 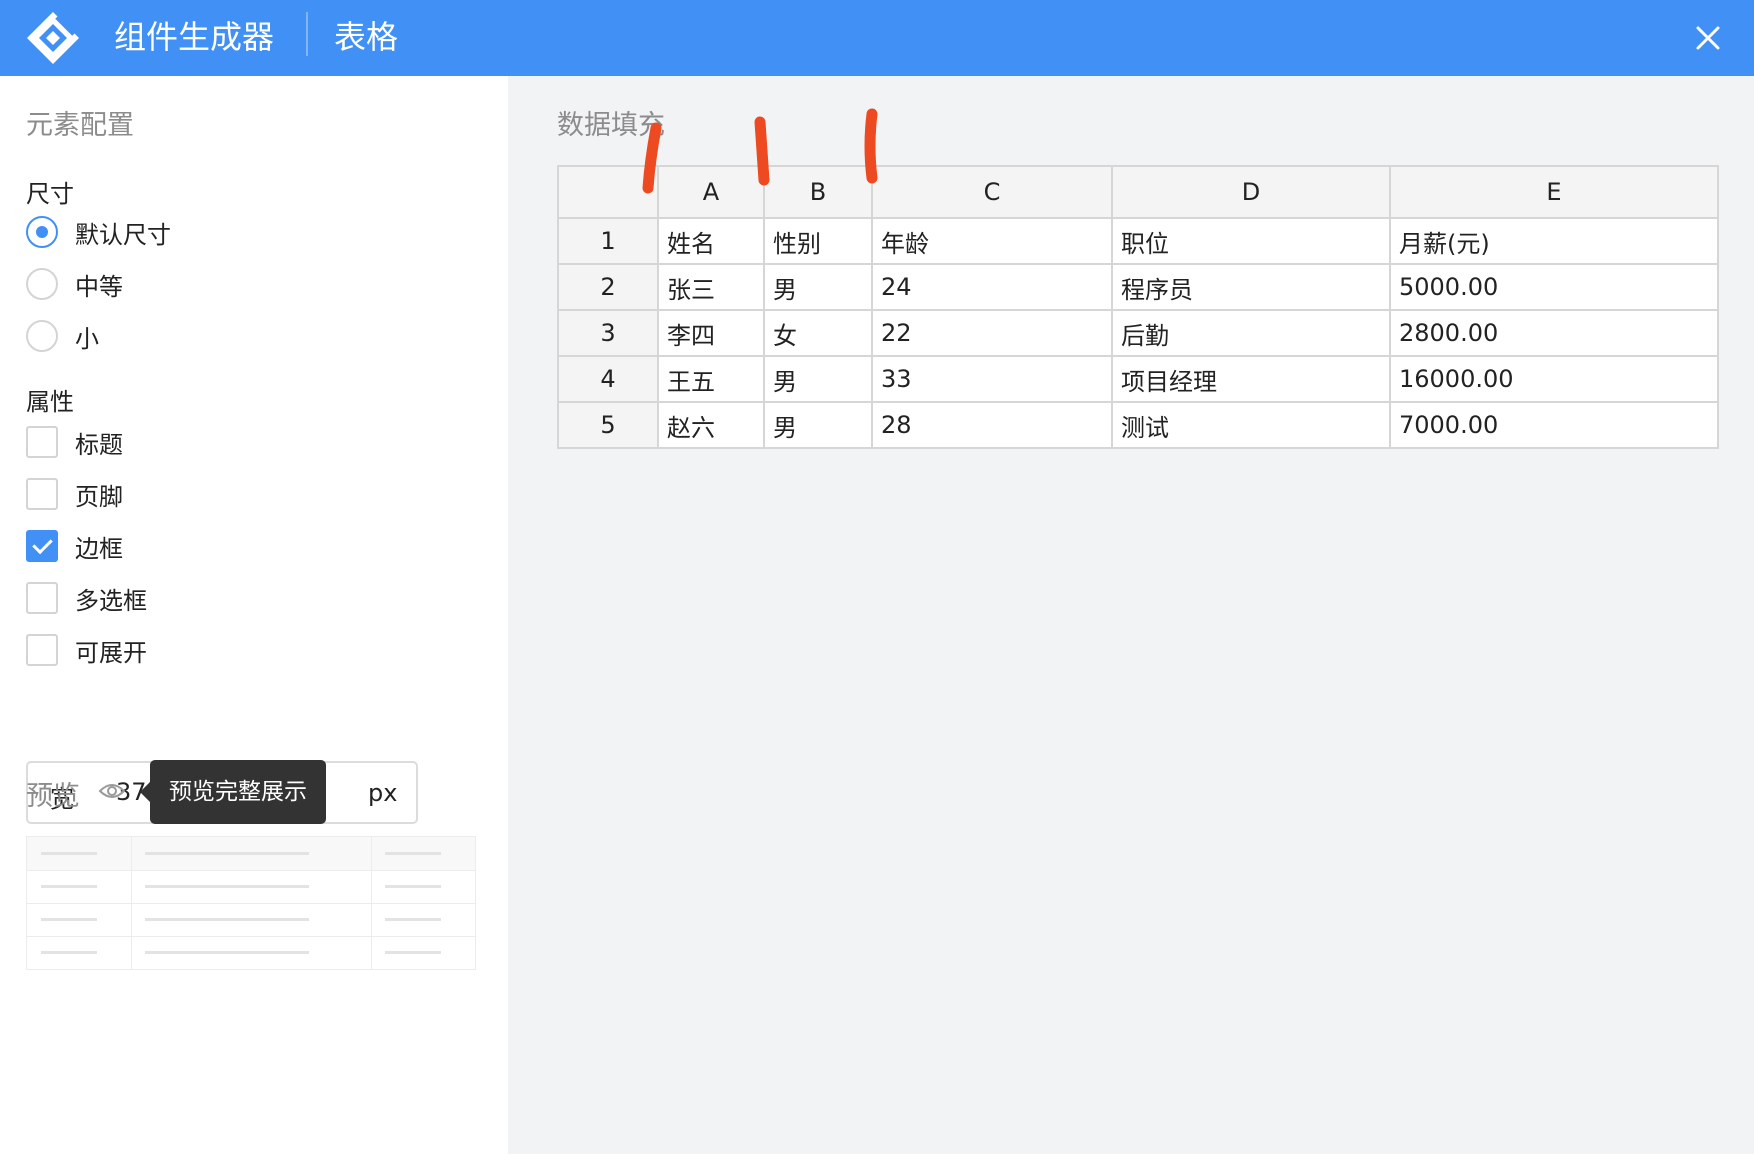 I want to click on column-header: A, so click(x=711, y=192).